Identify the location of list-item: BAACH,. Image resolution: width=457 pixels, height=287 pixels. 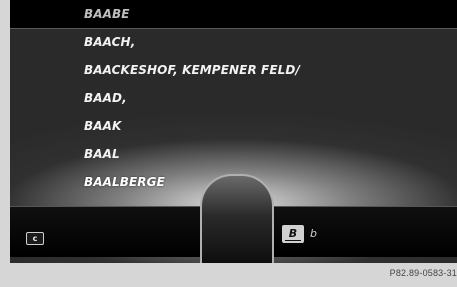
(233, 42).